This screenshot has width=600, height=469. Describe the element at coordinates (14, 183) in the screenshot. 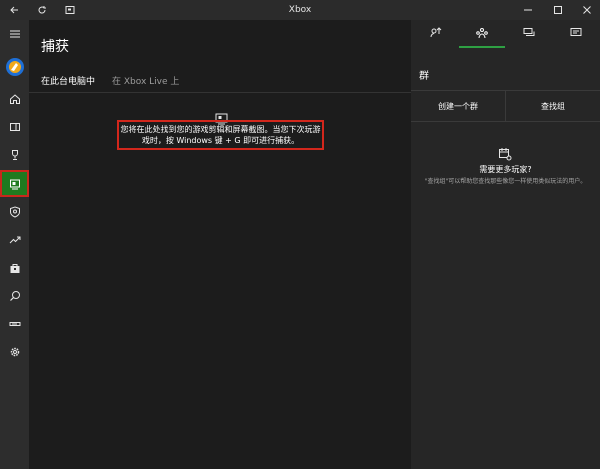

I see `captures-icon` at that location.